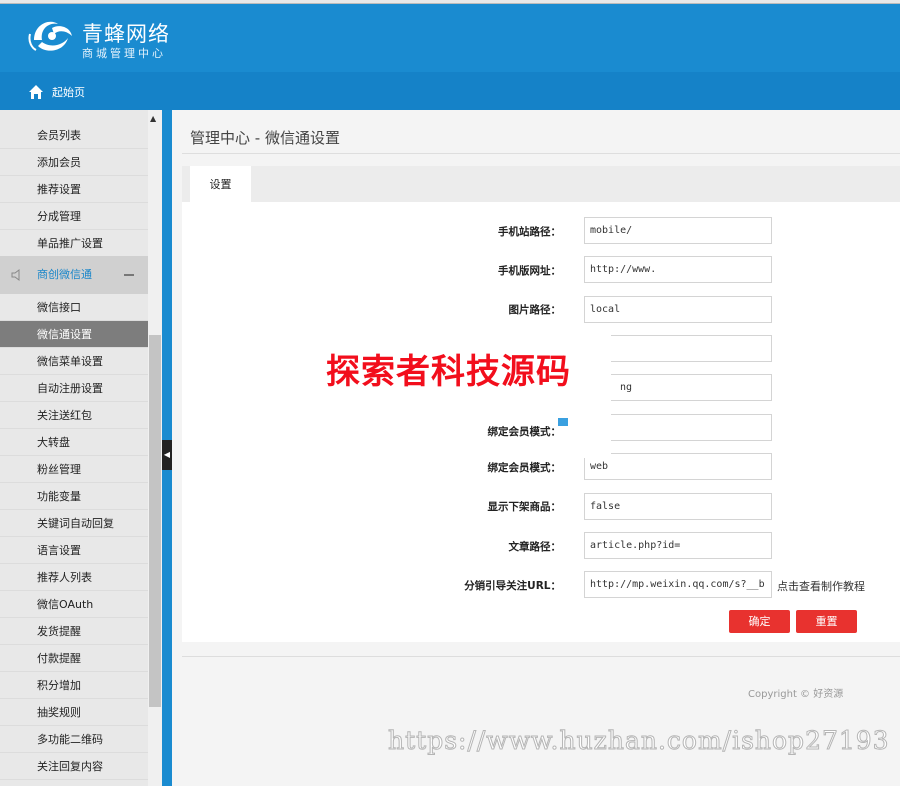 The width and height of the screenshot is (900, 786). I want to click on footer, so click(541, 721).